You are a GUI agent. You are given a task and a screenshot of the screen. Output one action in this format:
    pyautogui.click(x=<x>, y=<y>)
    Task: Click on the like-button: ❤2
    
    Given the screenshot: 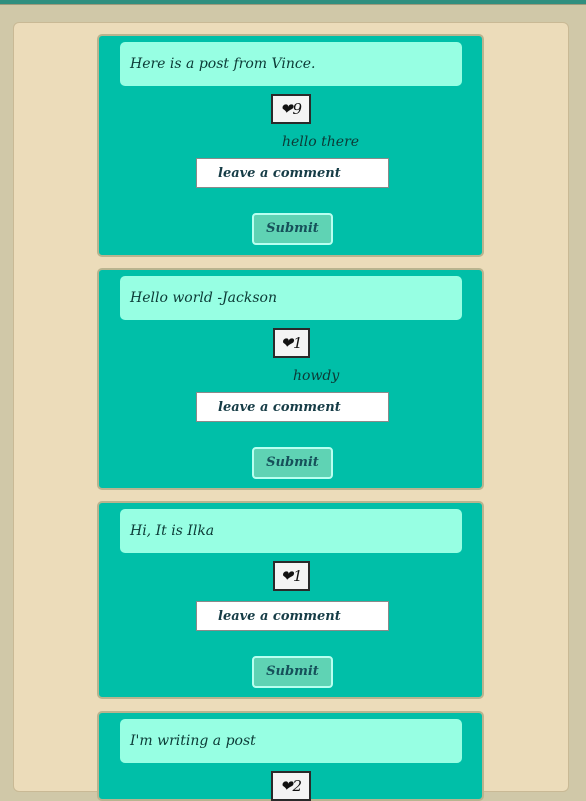 What is the action you would take?
    pyautogui.click(x=291, y=786)
    